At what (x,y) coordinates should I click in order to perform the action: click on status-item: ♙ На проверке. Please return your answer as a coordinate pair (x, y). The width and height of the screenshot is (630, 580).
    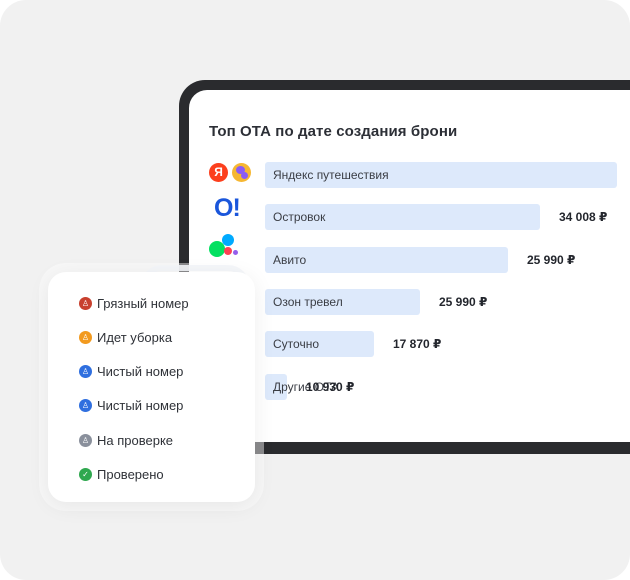
    Looking at the image, I should click on (126, 440).